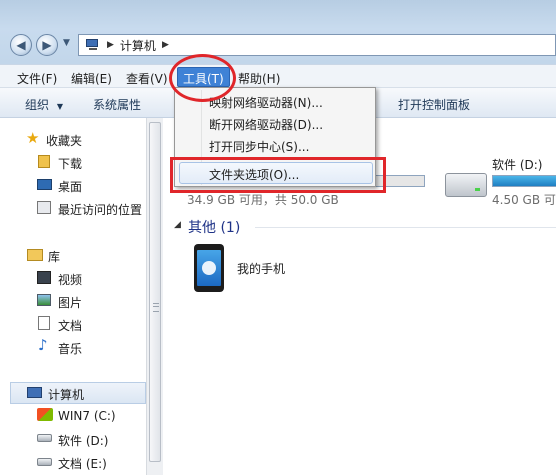 The height and width of the screenshot is (475, 556). What do you see at coordinates (70, 348) in the screenshot?
I see `nav-music: 音乐` at bounding box center [70, 348].